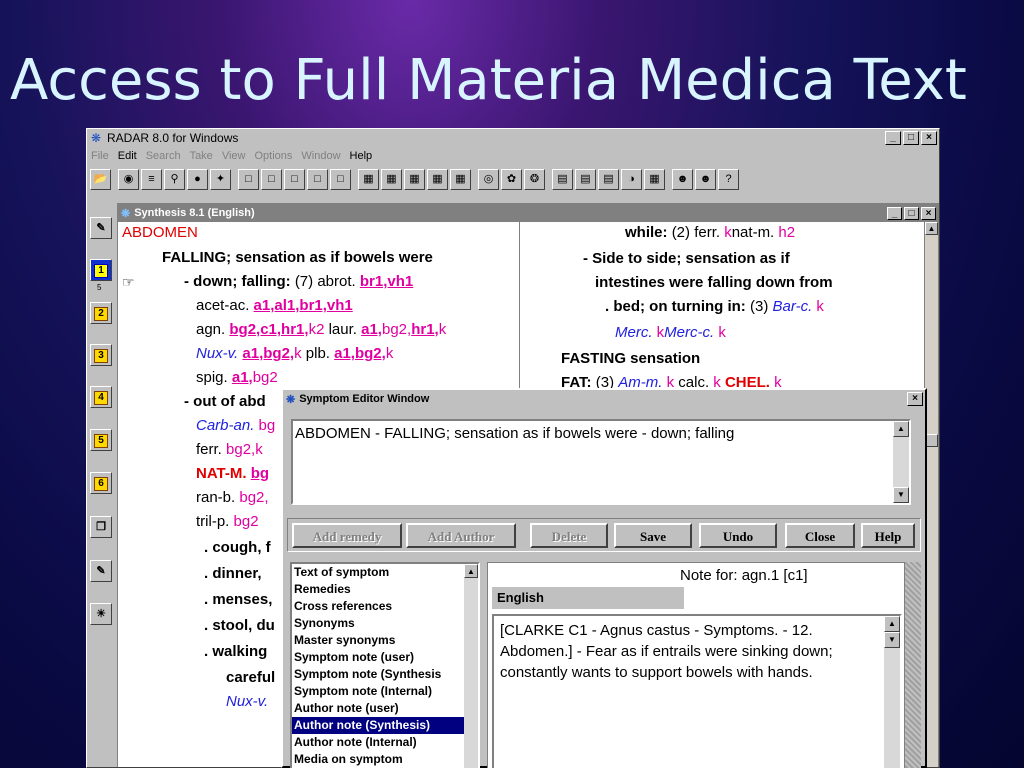 The image size is (1024, 768). What do you see at coordinates (728, 179) in the screenshot?
I see `help-icon: ?` at bounding box center [728, 179].